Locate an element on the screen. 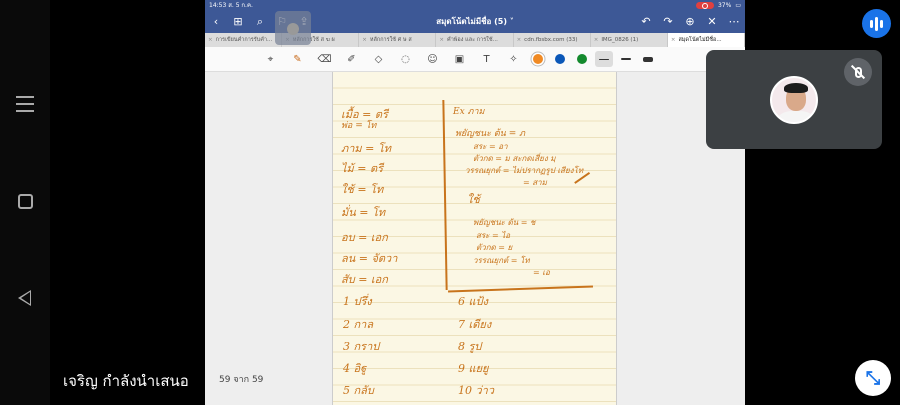  laser-pointer-icon: ✧ is located at coordinates (513, 59).